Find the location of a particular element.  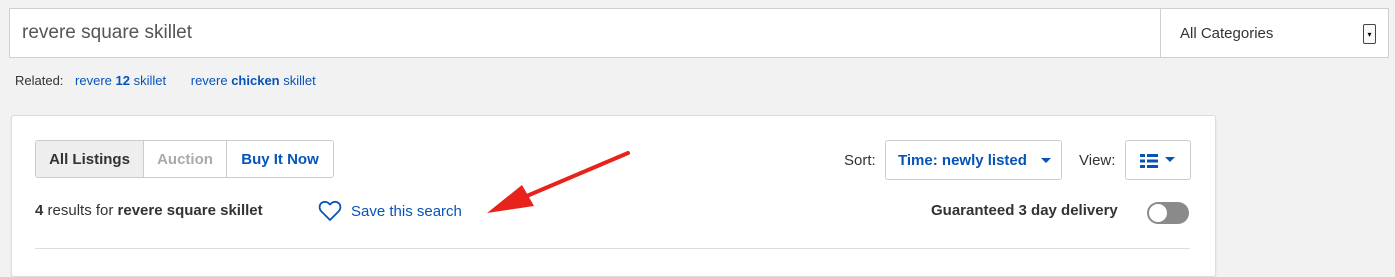

save-search-label: Save this search is located at coordinates (406, 211).